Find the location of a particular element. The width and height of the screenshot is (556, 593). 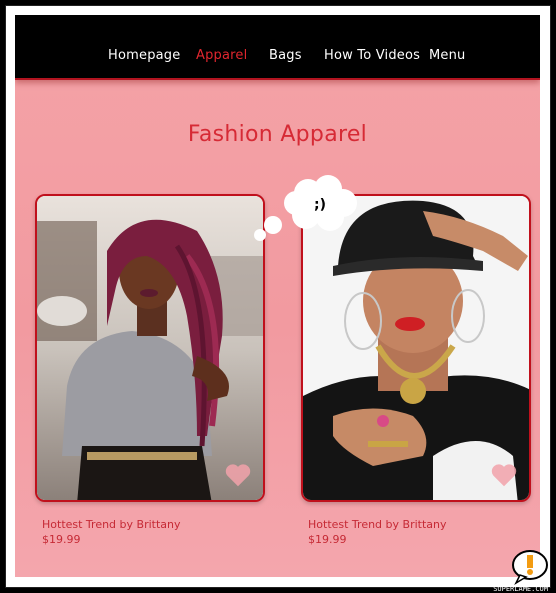

thought-bubble: ;) is located at coordinates (308, 213).